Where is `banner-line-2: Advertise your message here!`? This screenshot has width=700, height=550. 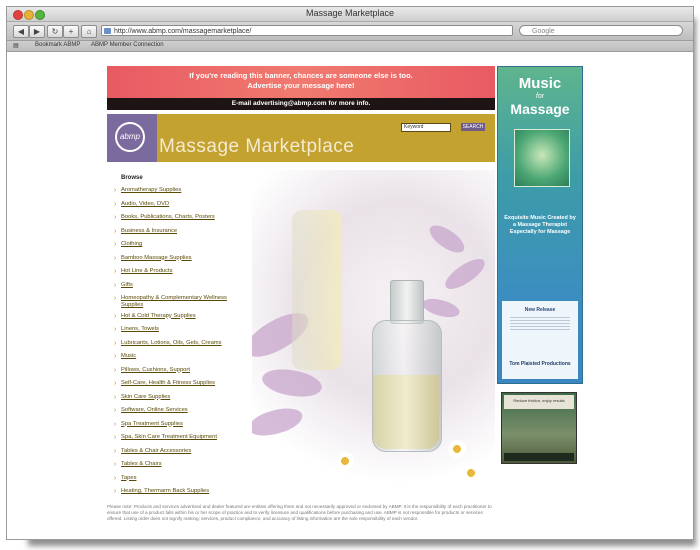
banner-line-2: Advertise your message here! is located at coordinates (301, 85).